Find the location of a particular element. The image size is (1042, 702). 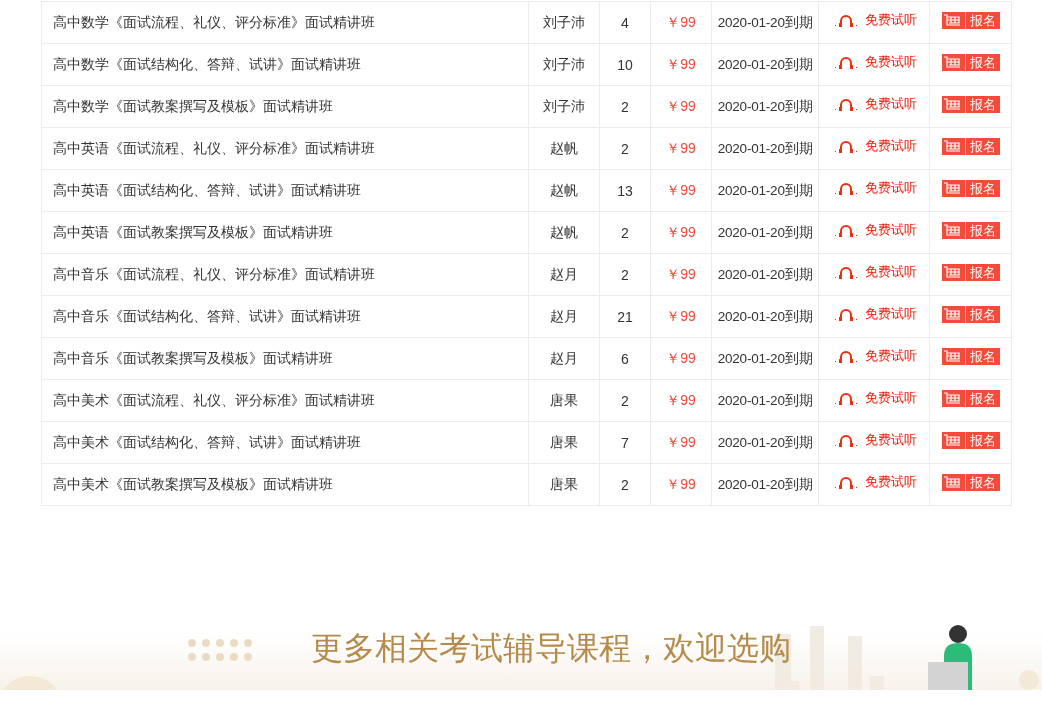

course-name-cell: 高中美术《面试流程、礼仪、评分标准》面试精讲班 is located at coordinates (285, 401).